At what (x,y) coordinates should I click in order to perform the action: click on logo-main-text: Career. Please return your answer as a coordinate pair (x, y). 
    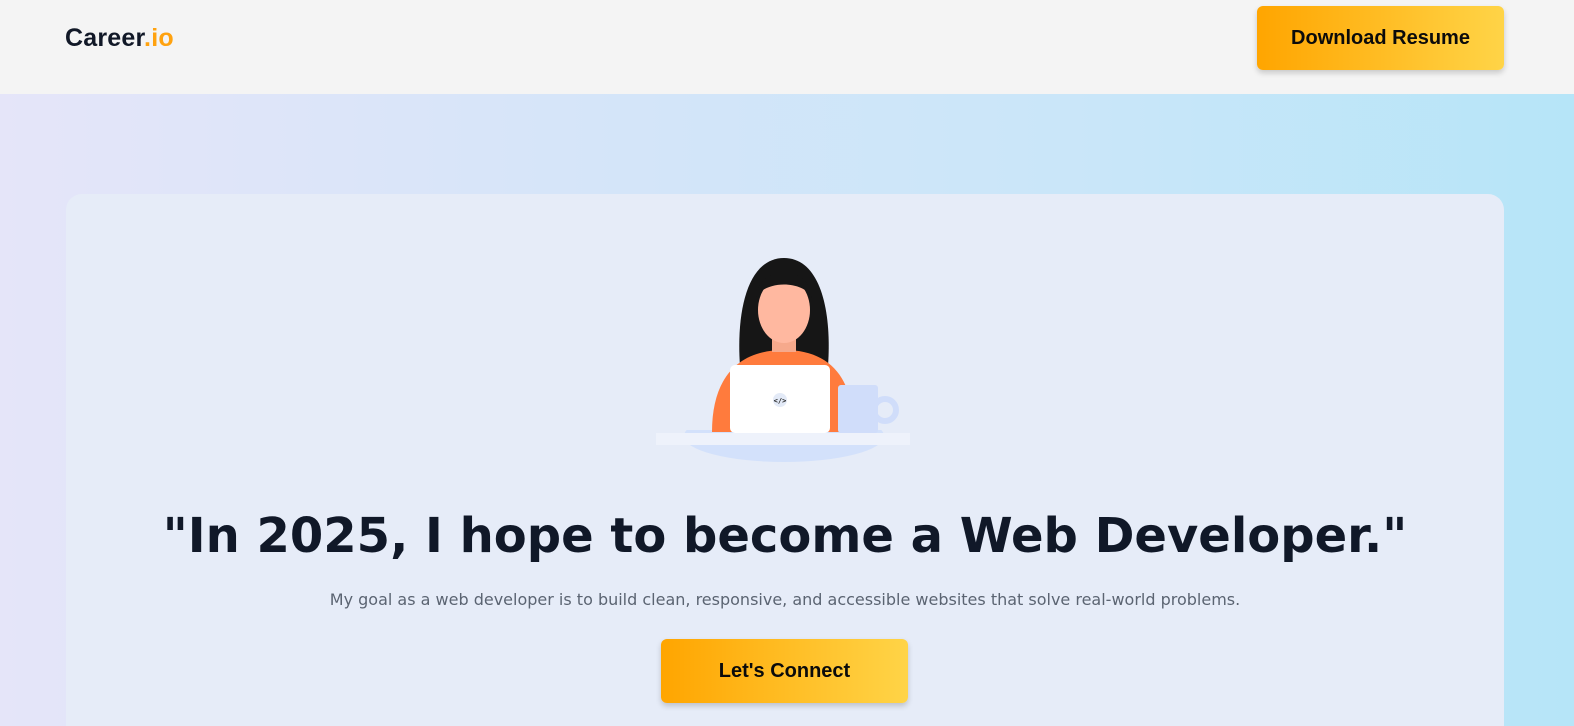
    Looking at the image, I should click on (105, 38).